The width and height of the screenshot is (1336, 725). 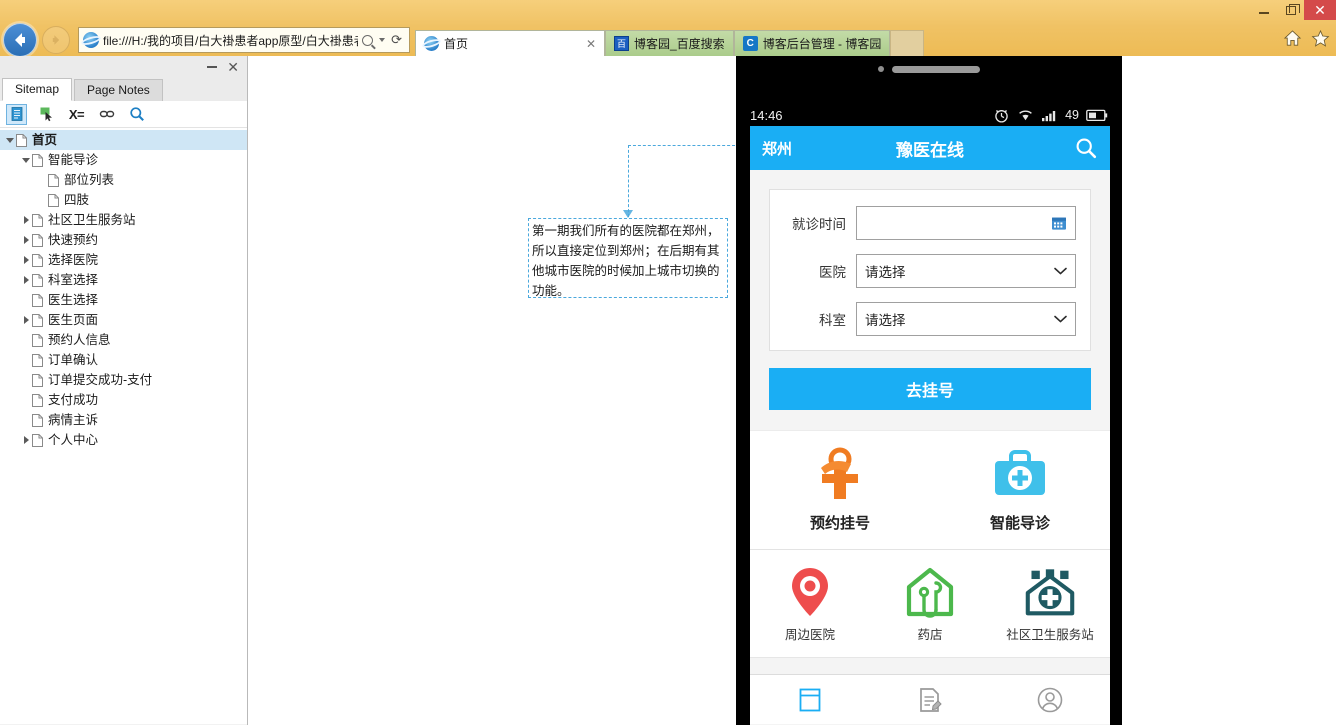 I want to click on register-button: 去挂号, so click(x=930, y=389).